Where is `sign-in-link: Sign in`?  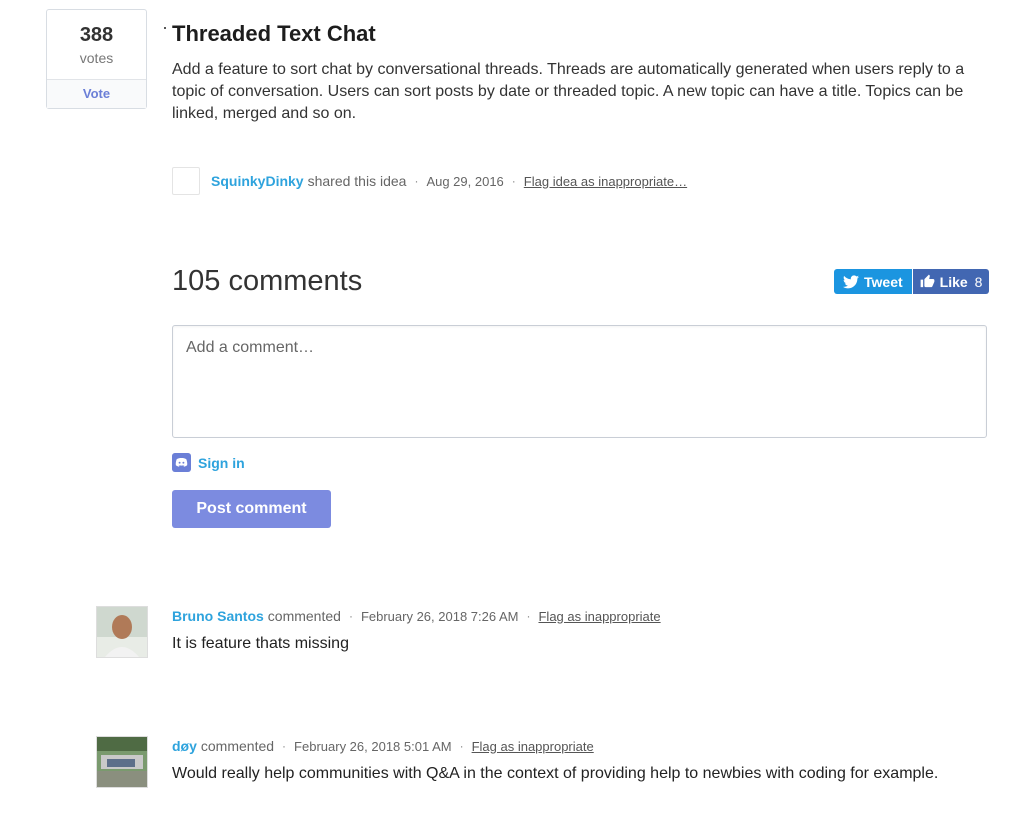 sign-in-link: Sign in is located at coordinates (208, 462).